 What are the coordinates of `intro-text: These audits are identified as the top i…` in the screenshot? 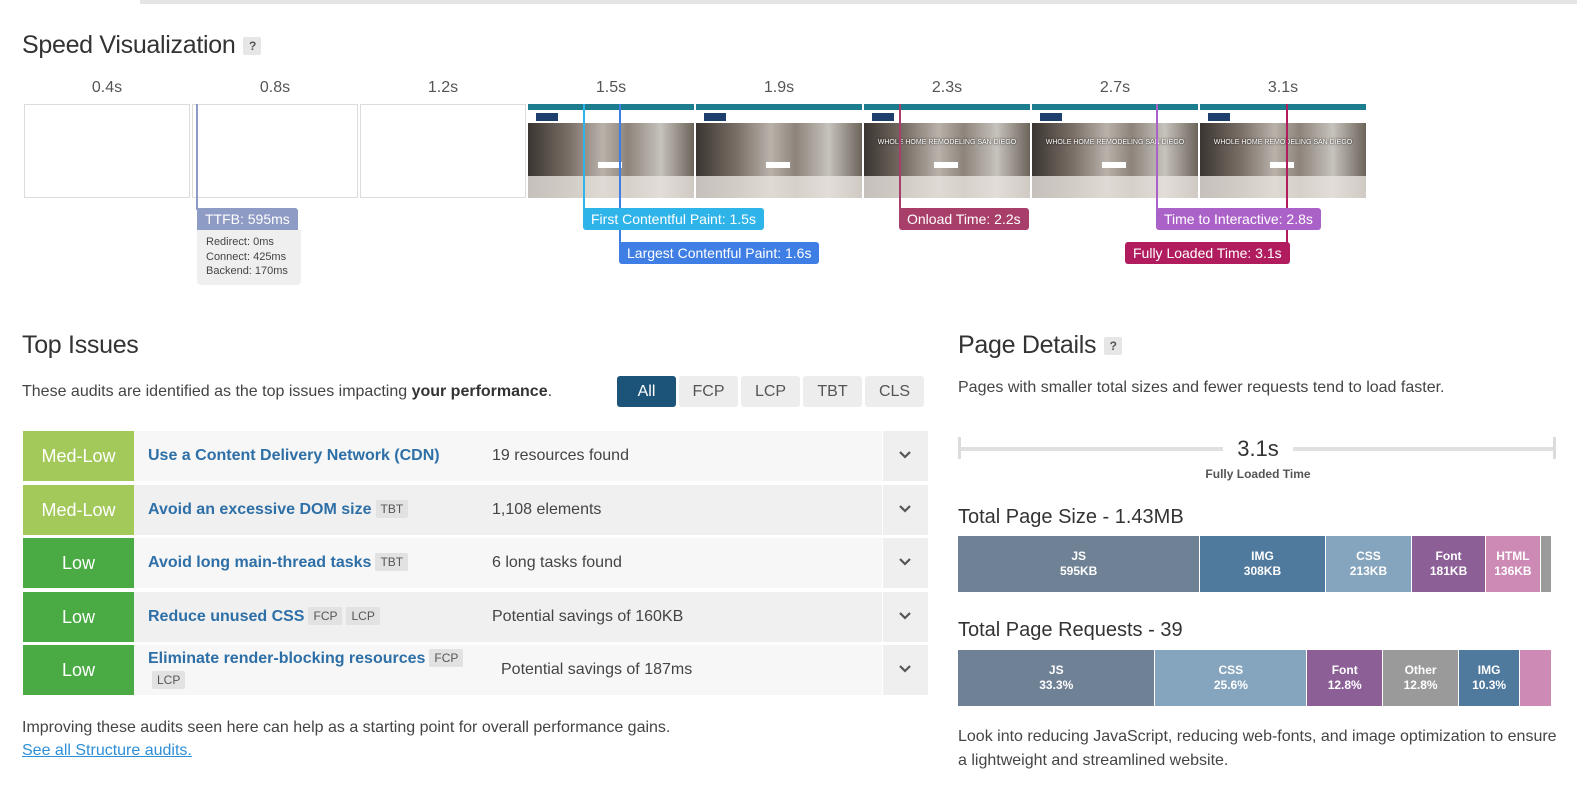 It's located at (217, 391).